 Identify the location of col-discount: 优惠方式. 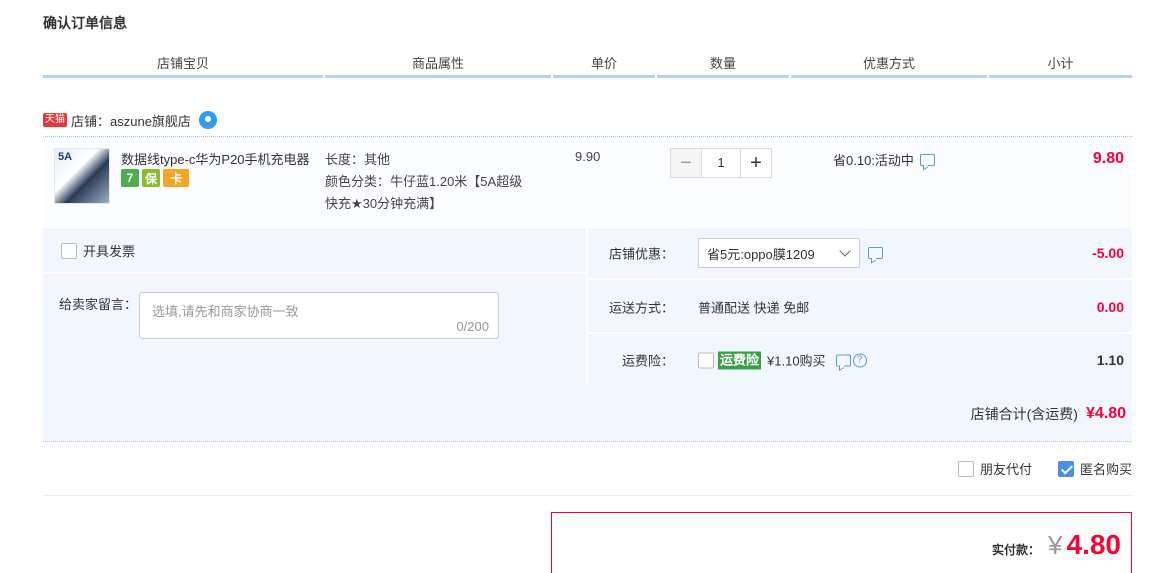
(889, 64).